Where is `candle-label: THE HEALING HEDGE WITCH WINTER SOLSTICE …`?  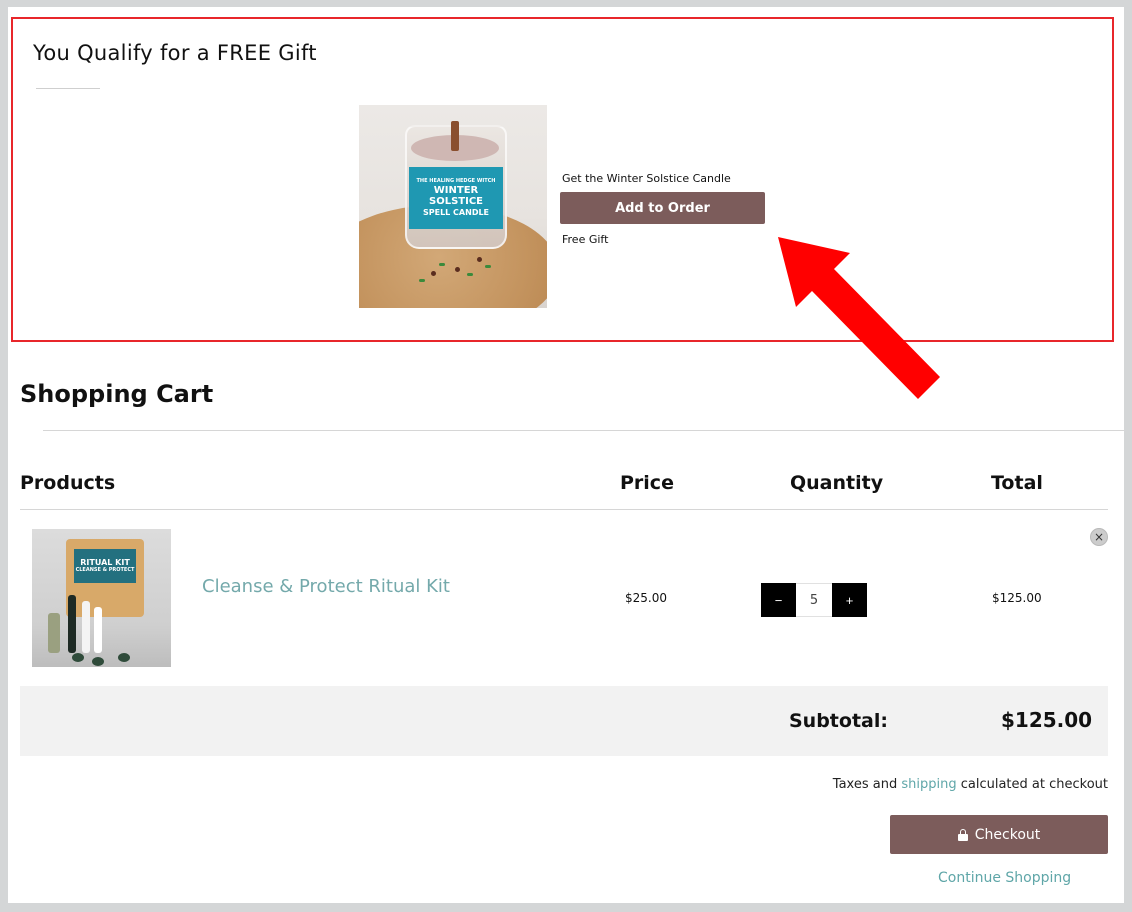 candle-label: THE HEALING HEDGE WITCH WINTER SOLSTICE … is located at coordinates (456, 198).